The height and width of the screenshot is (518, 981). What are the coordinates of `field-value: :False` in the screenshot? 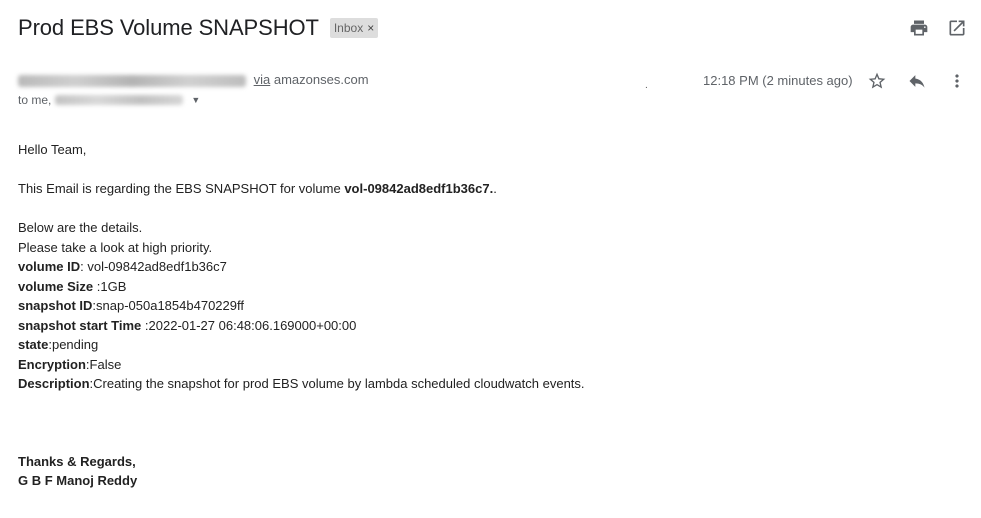 It's located at (103, 364).